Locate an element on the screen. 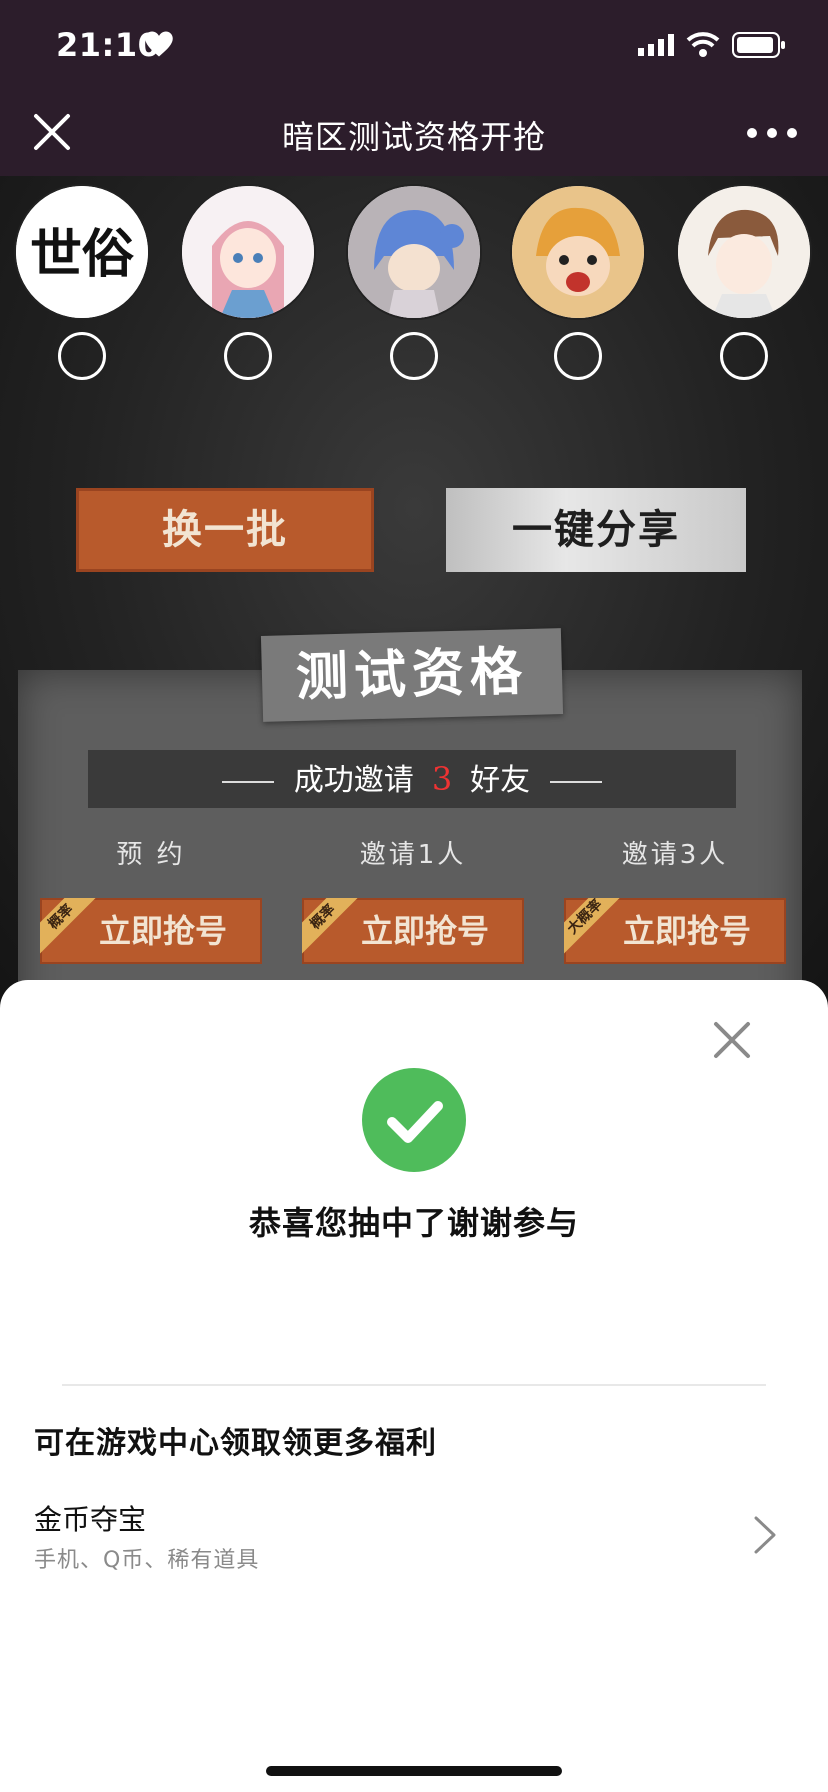 The width and height of the screenshot is (828, 1792). row-subtitle: 手机、Q币、稀有道具 is located at coordinates (147, 1560).